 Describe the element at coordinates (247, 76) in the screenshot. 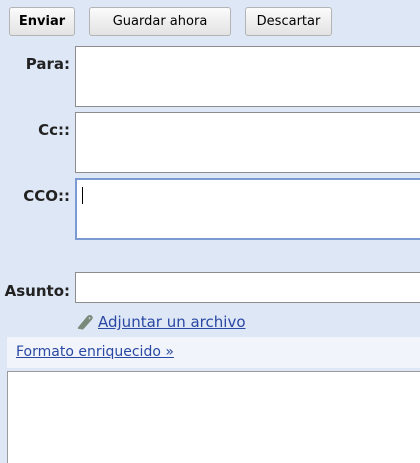

I see `to-field` at that location.